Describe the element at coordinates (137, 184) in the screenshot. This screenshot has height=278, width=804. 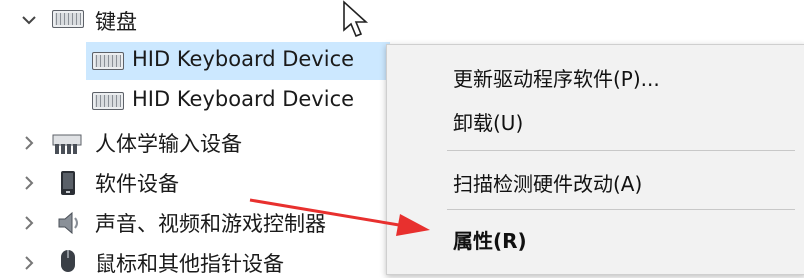
I see `tree-item-label: 软件设备` at that location.